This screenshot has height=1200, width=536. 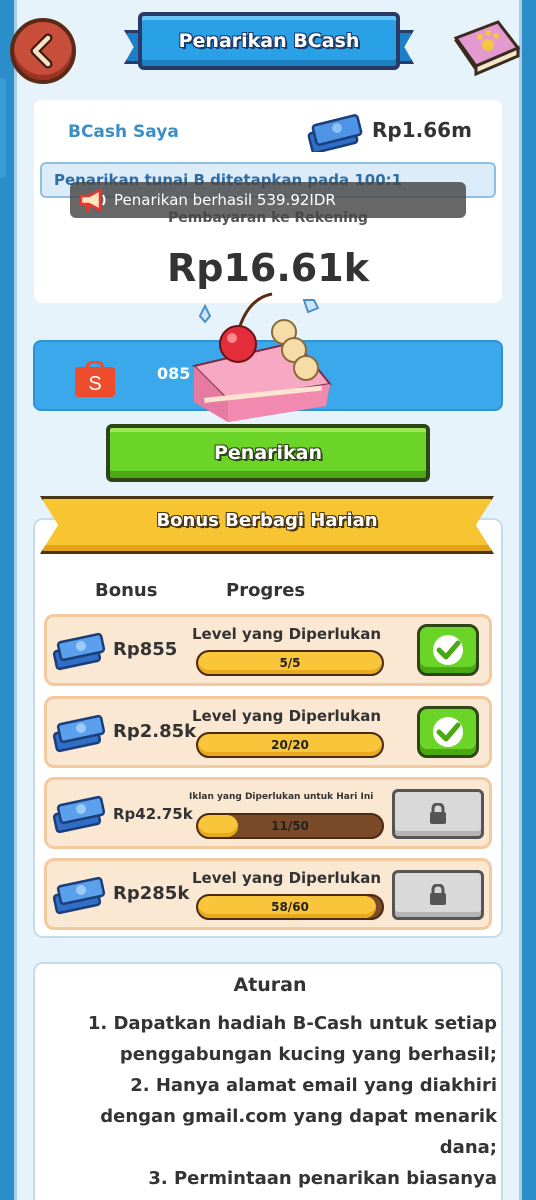 I want to click on side-handle, so click(x=3, y=128).